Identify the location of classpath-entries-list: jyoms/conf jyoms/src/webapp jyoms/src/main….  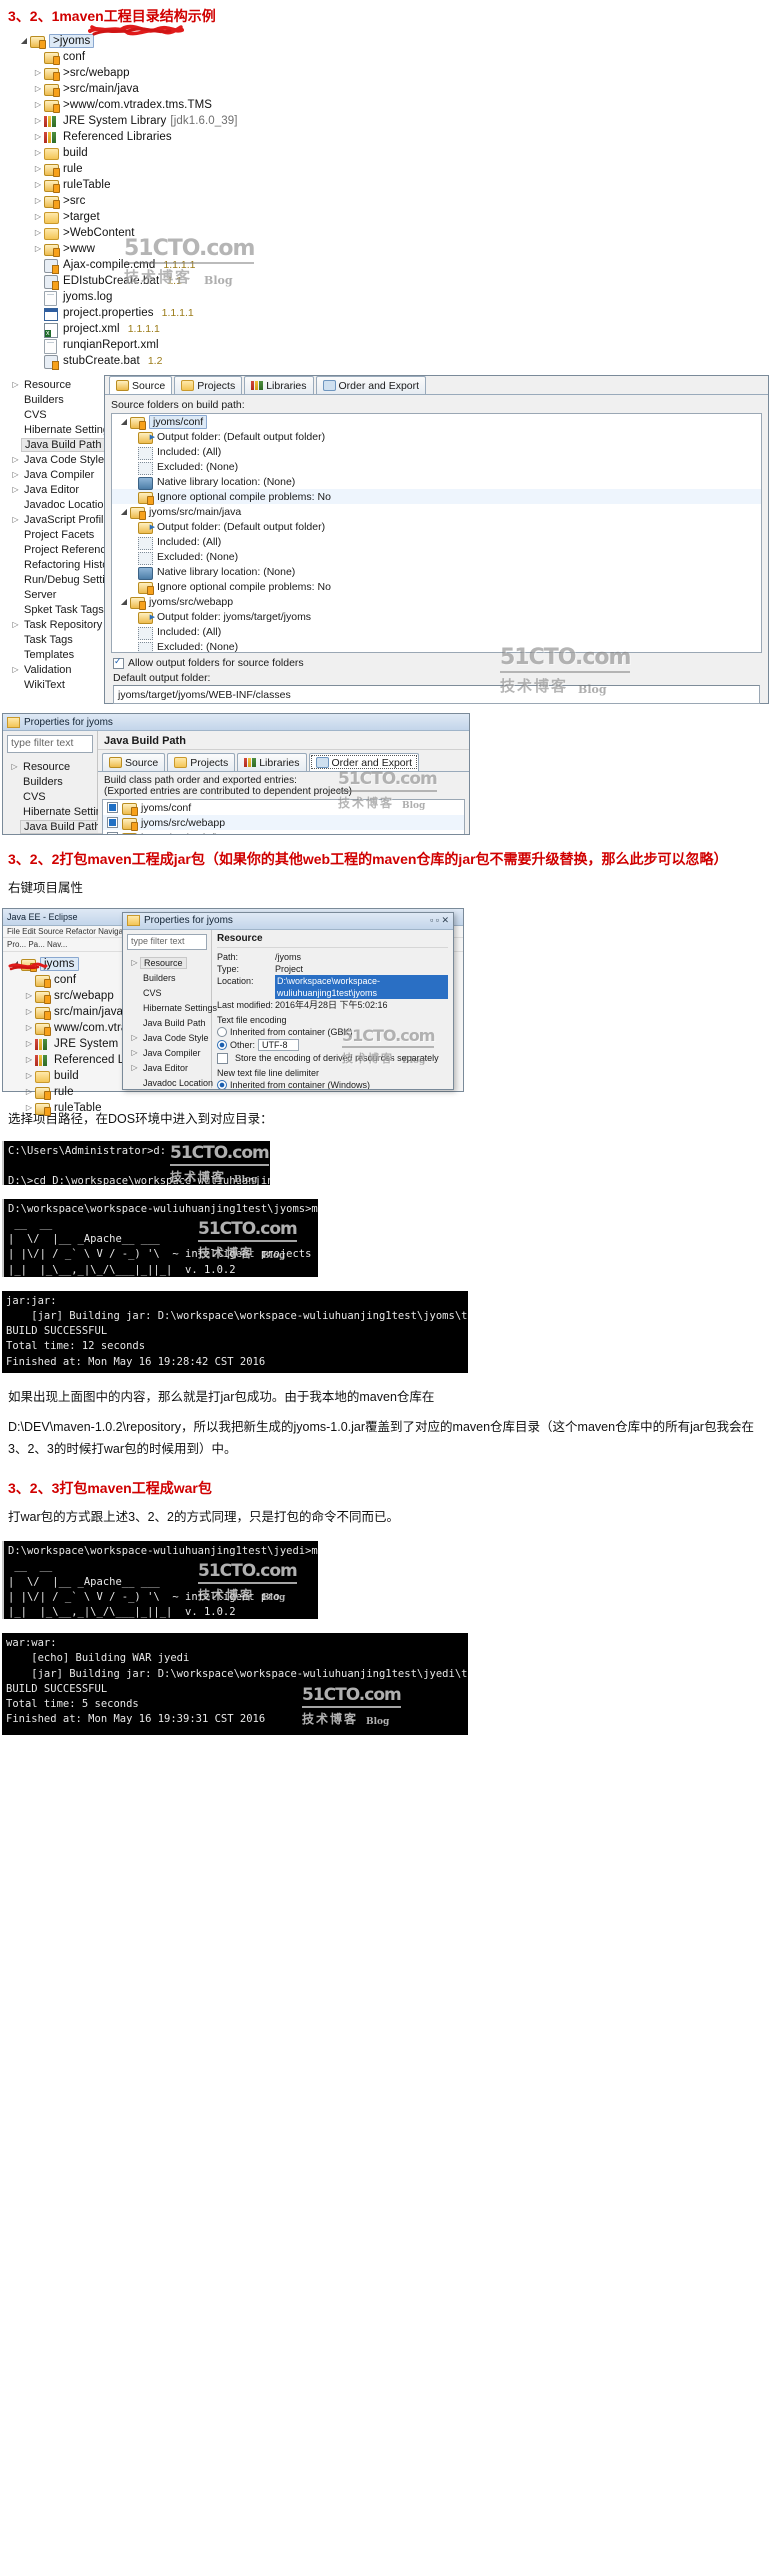
(283, 816).